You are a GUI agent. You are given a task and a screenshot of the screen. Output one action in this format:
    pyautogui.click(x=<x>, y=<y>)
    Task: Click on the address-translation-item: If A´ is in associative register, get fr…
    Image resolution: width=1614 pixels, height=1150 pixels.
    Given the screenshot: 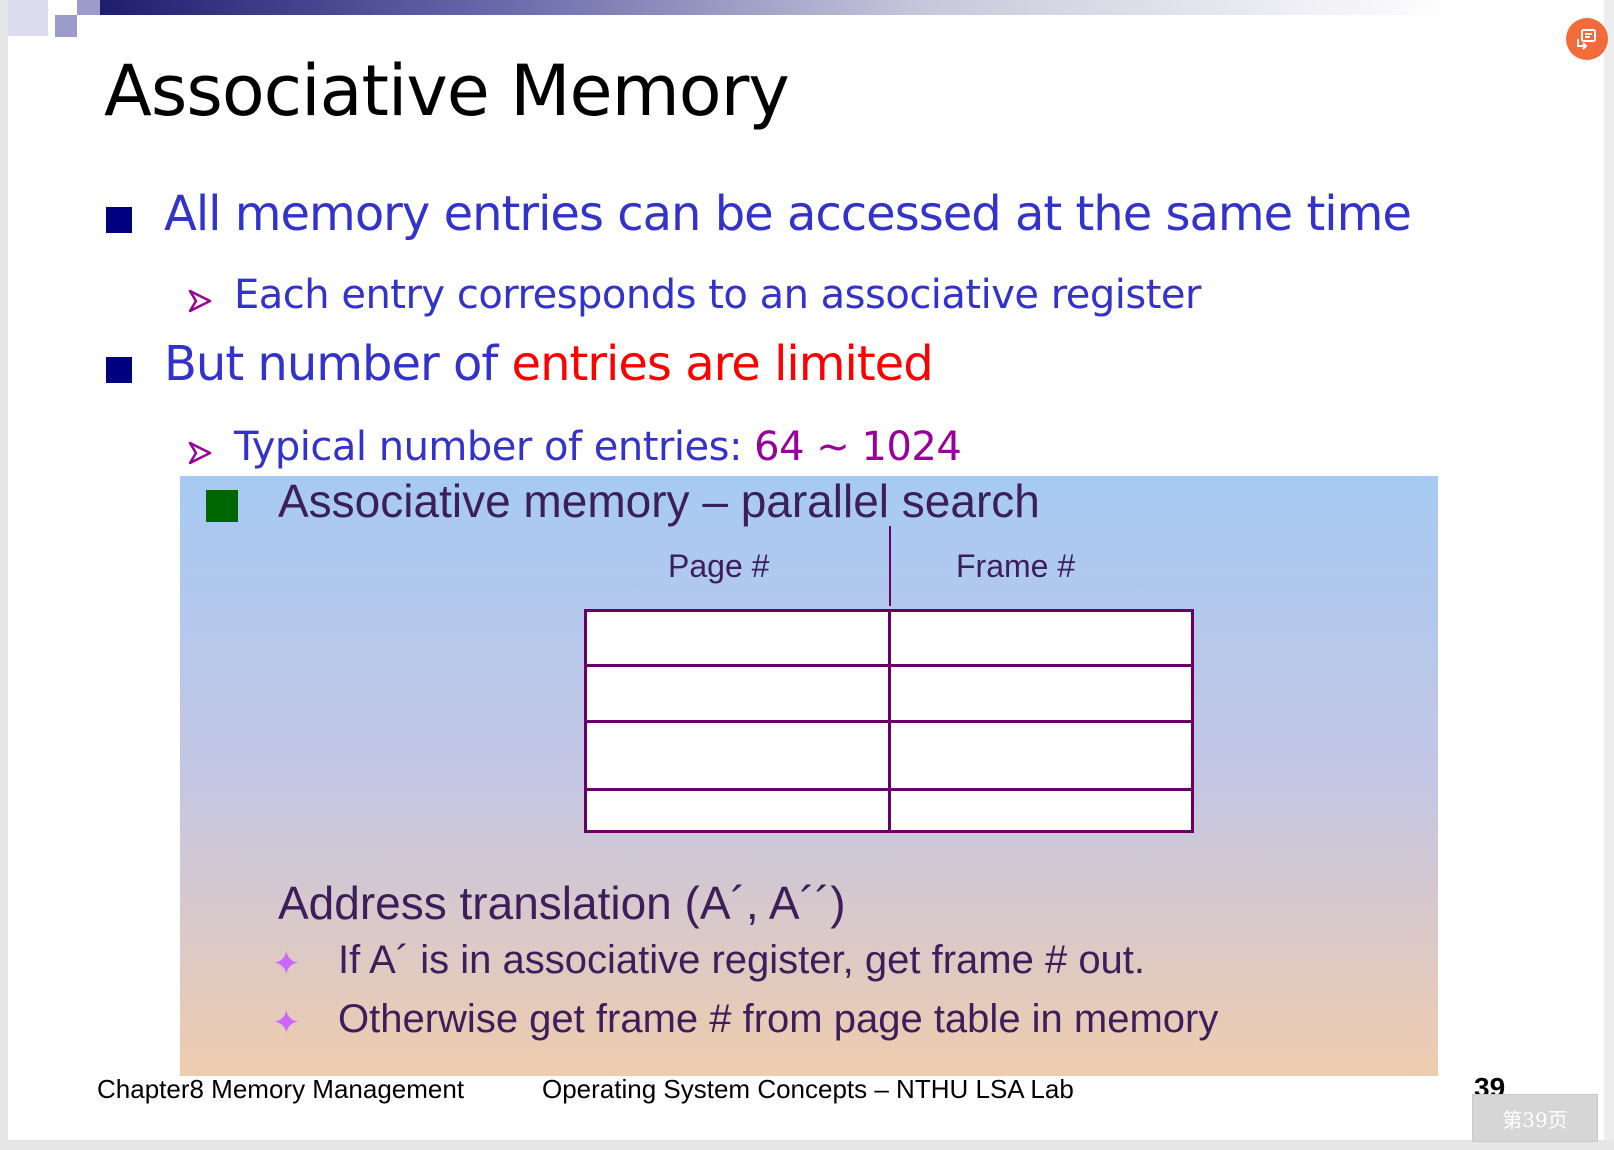 What is the action you would take?
    pyautogui.click(x=742, y=960)
    